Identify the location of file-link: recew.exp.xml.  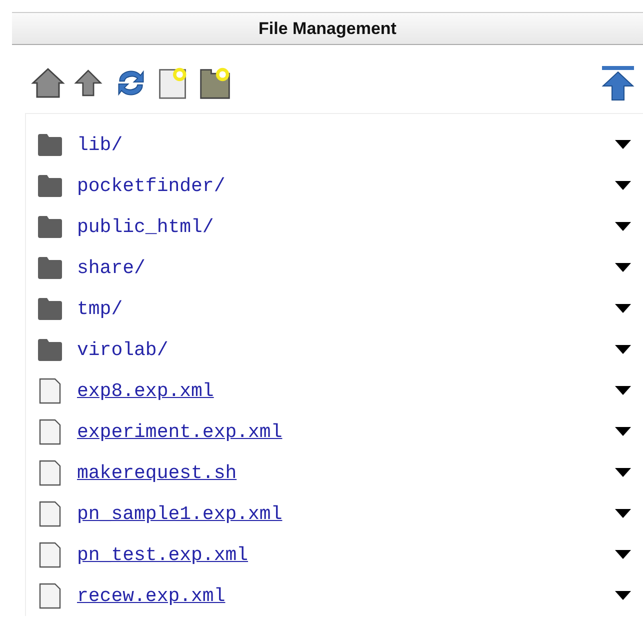
(151, 595).